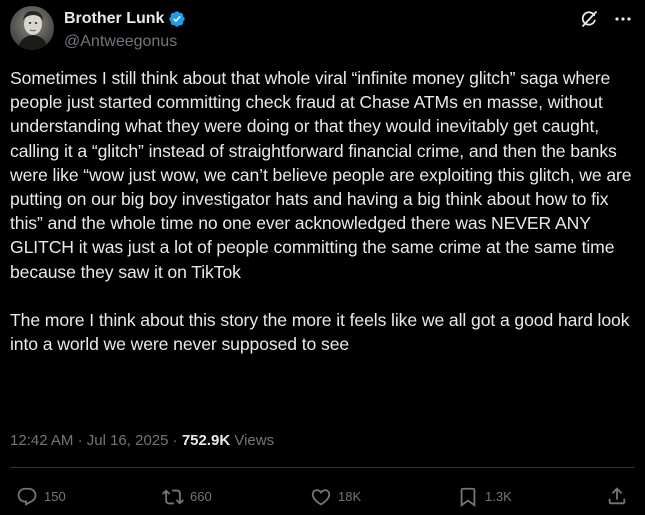 This screenshot has height=515, width=645. Describe the element at coordinates (350, 496) in the screenshot. I see `like-count: 18K` at that location.